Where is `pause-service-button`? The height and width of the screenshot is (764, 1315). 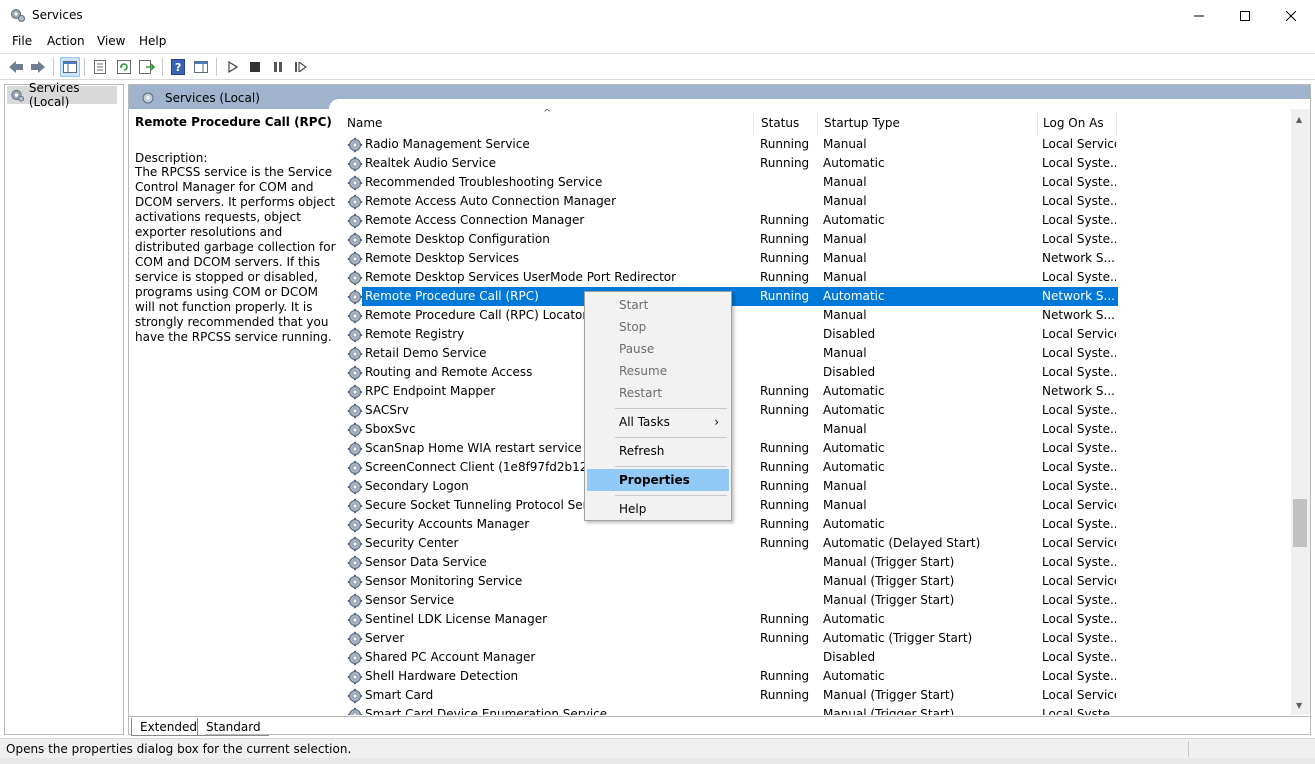
pause-service-button is located at coordinates (278, 67).